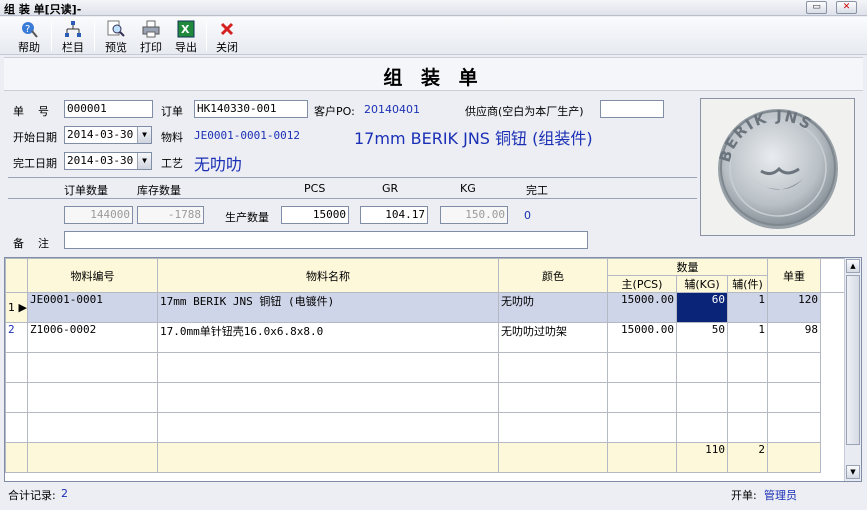  What do you see at coordinates (16, 275) in the screenshot?
I see `row-indicator-header` at bounding box center [16, 275].